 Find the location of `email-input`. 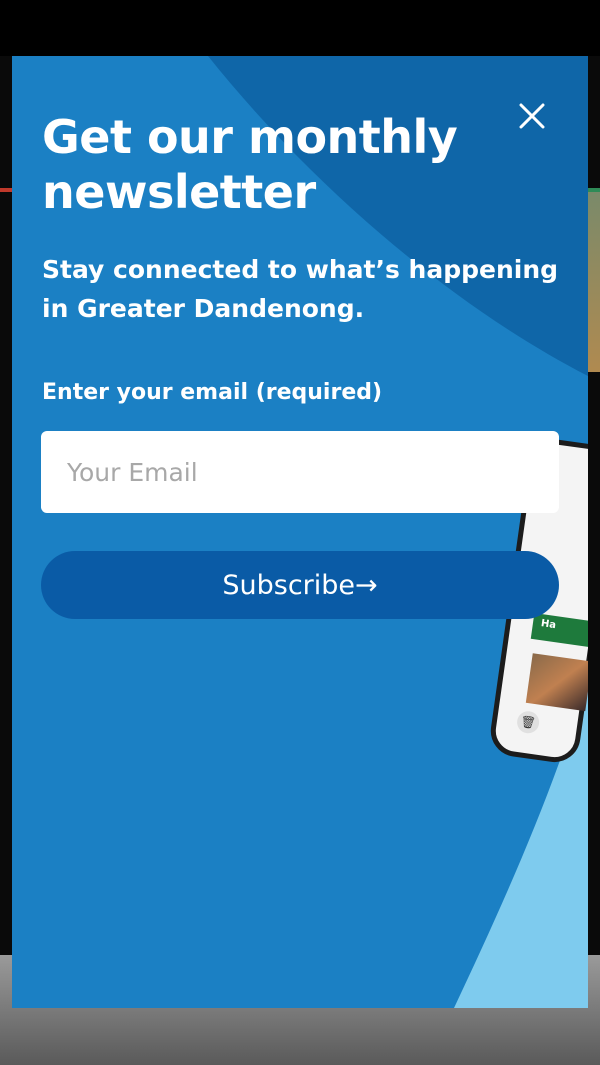

email-input is located at coordinates (300, 472).